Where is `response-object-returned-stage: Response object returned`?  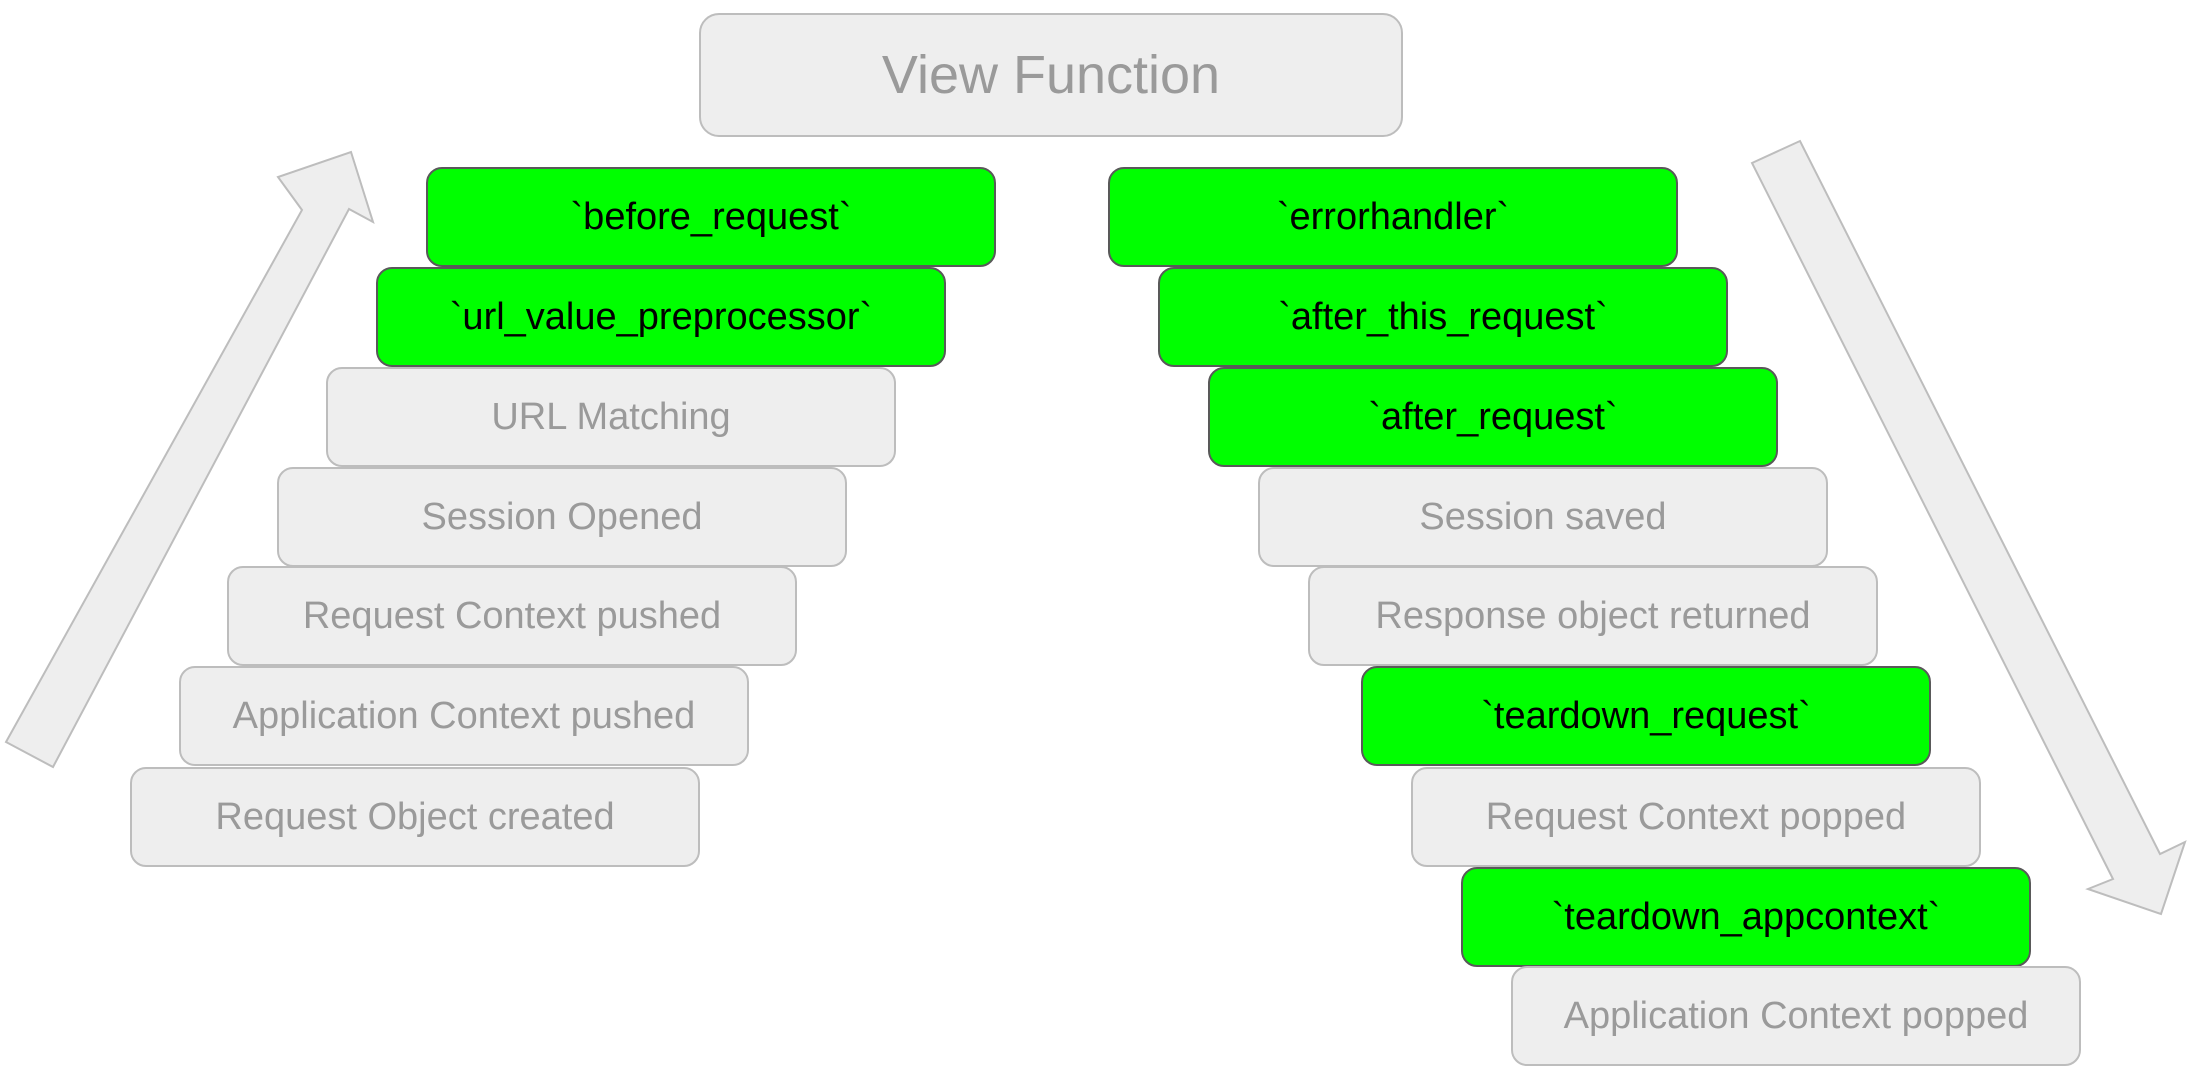
response-object-returned-stage: Response object returned is located at coordinates (1593, 616).